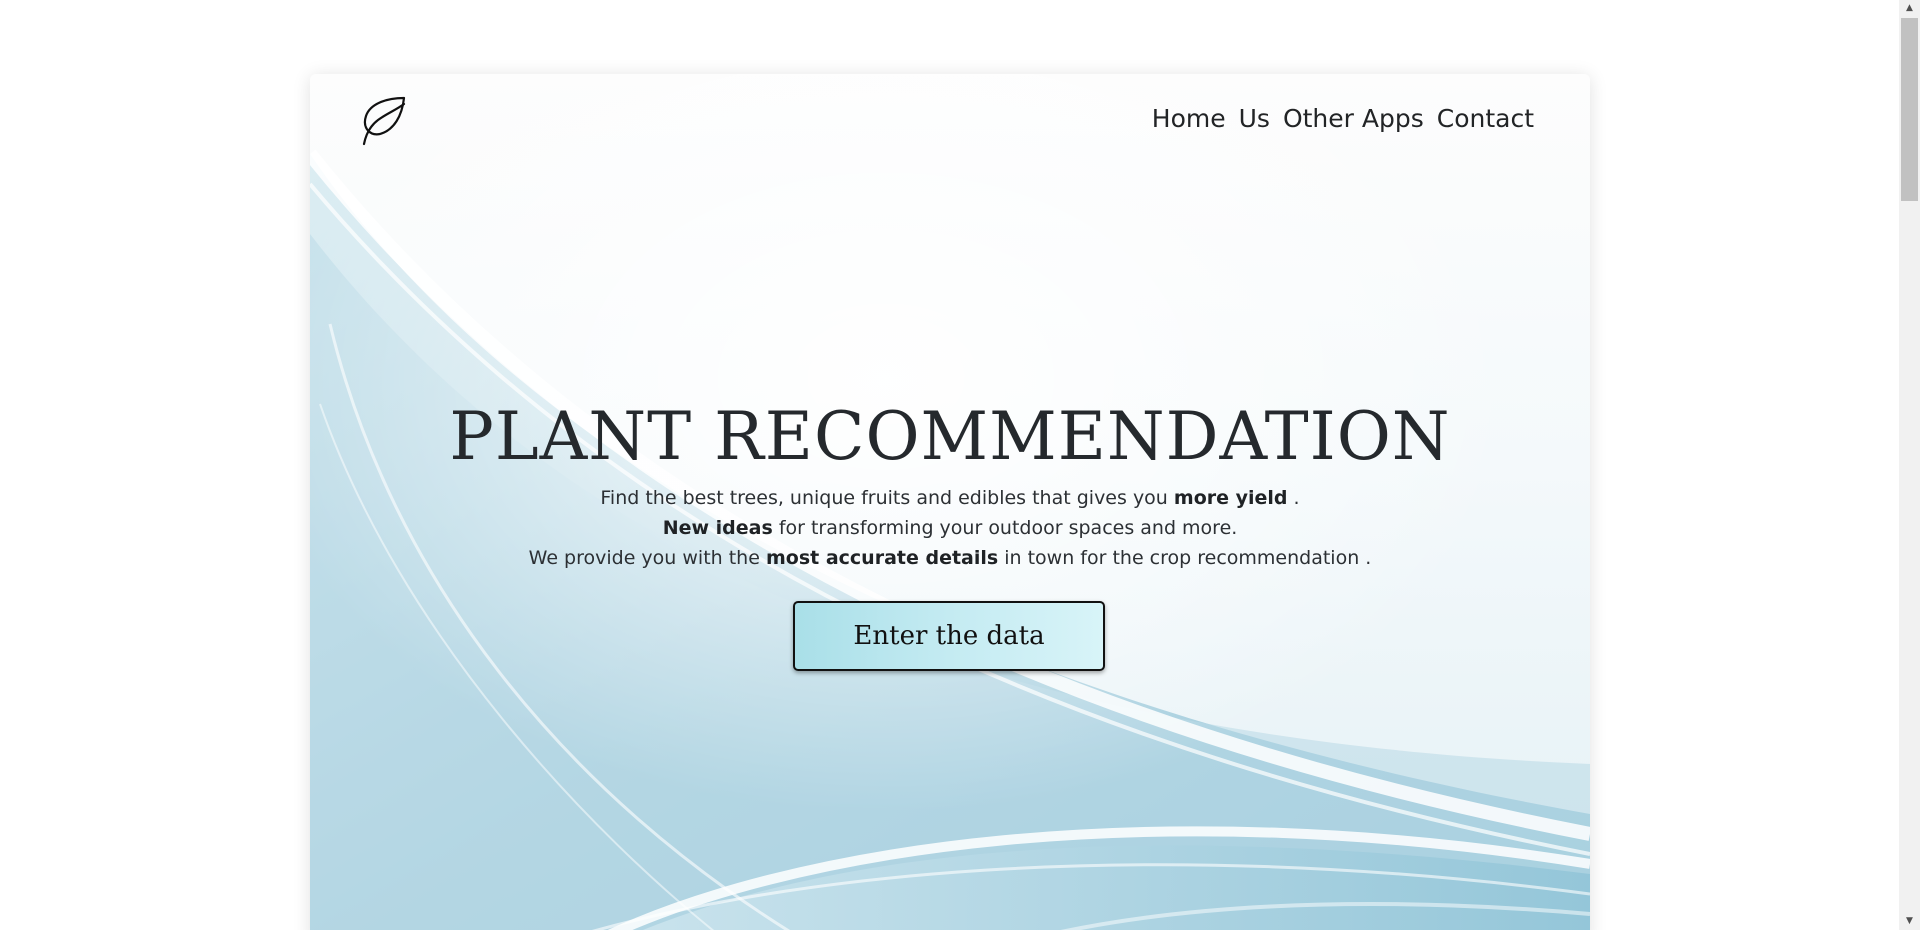 This screenshot has width=1920, height=930. I want to click on main-nav: Home Us Other Apps Contact, so click(1343, 118).